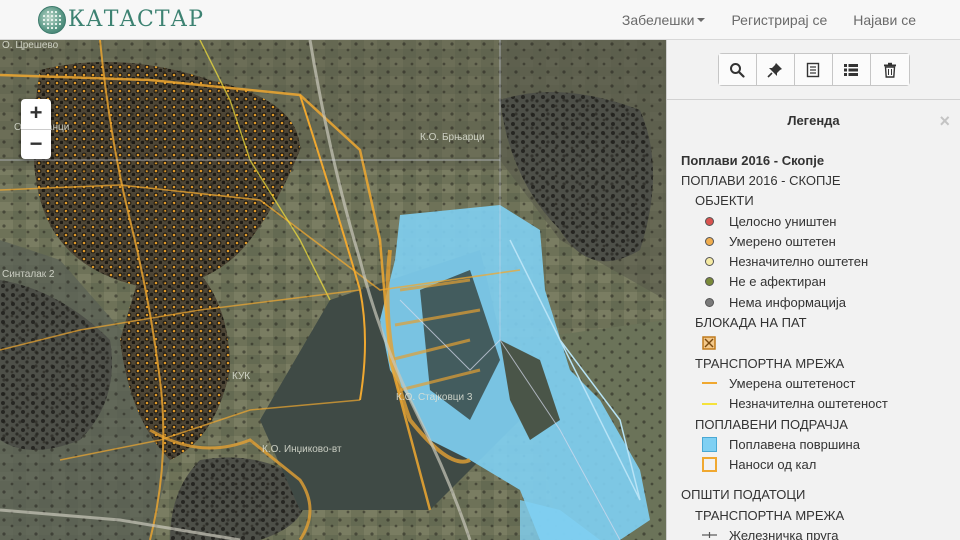  What do you see at coordinates (709, 241) in the screenshot?
I see `orange-dot-icon` at bounding box center [709, 241].